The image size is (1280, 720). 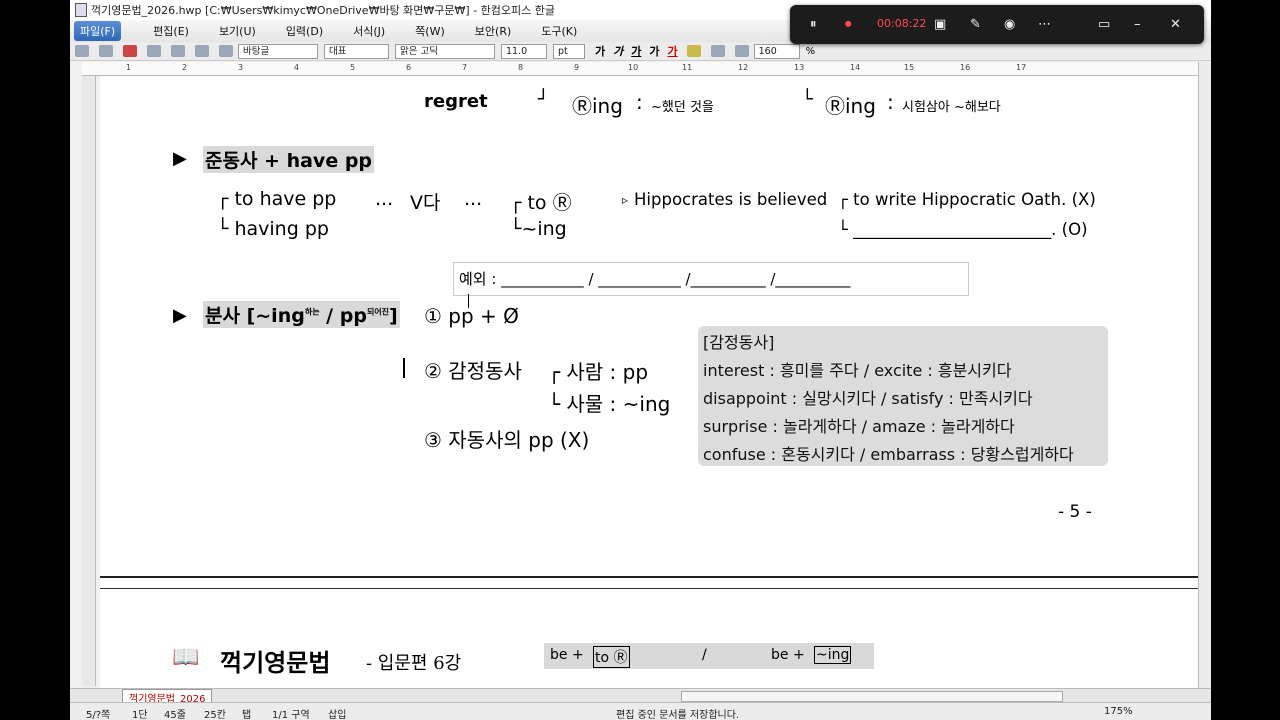 What do you see at coordinates (693, 51) in the screenshot?
I see `align-justify-icon` at bounding box center [693, 51].